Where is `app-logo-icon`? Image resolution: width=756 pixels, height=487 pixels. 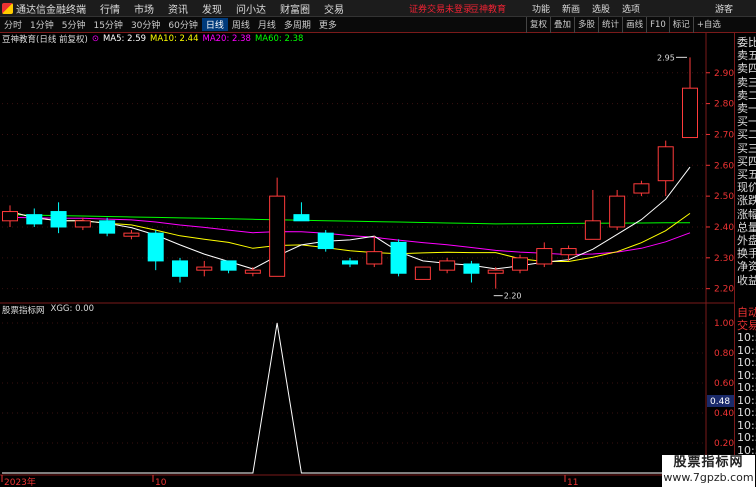 app-logo-icon is located at coordinates (7, 8).